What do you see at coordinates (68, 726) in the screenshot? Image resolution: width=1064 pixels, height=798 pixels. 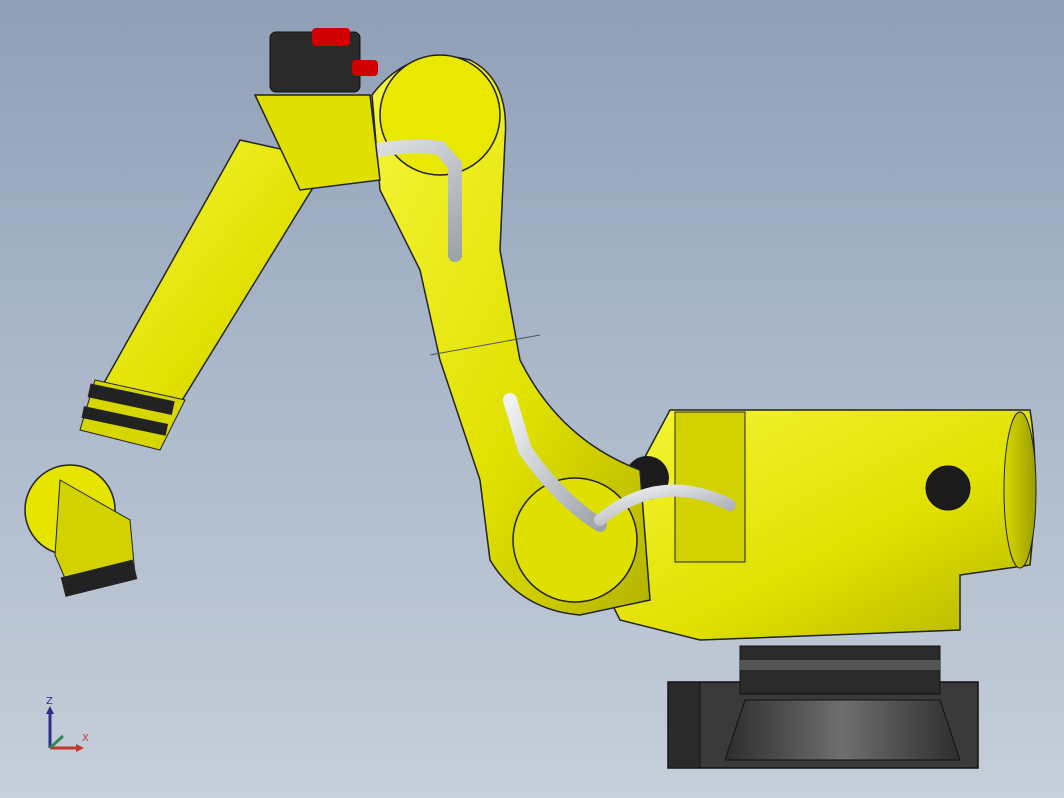 I see `coordinate-triad: Z X` at bounding box center [68, 726].